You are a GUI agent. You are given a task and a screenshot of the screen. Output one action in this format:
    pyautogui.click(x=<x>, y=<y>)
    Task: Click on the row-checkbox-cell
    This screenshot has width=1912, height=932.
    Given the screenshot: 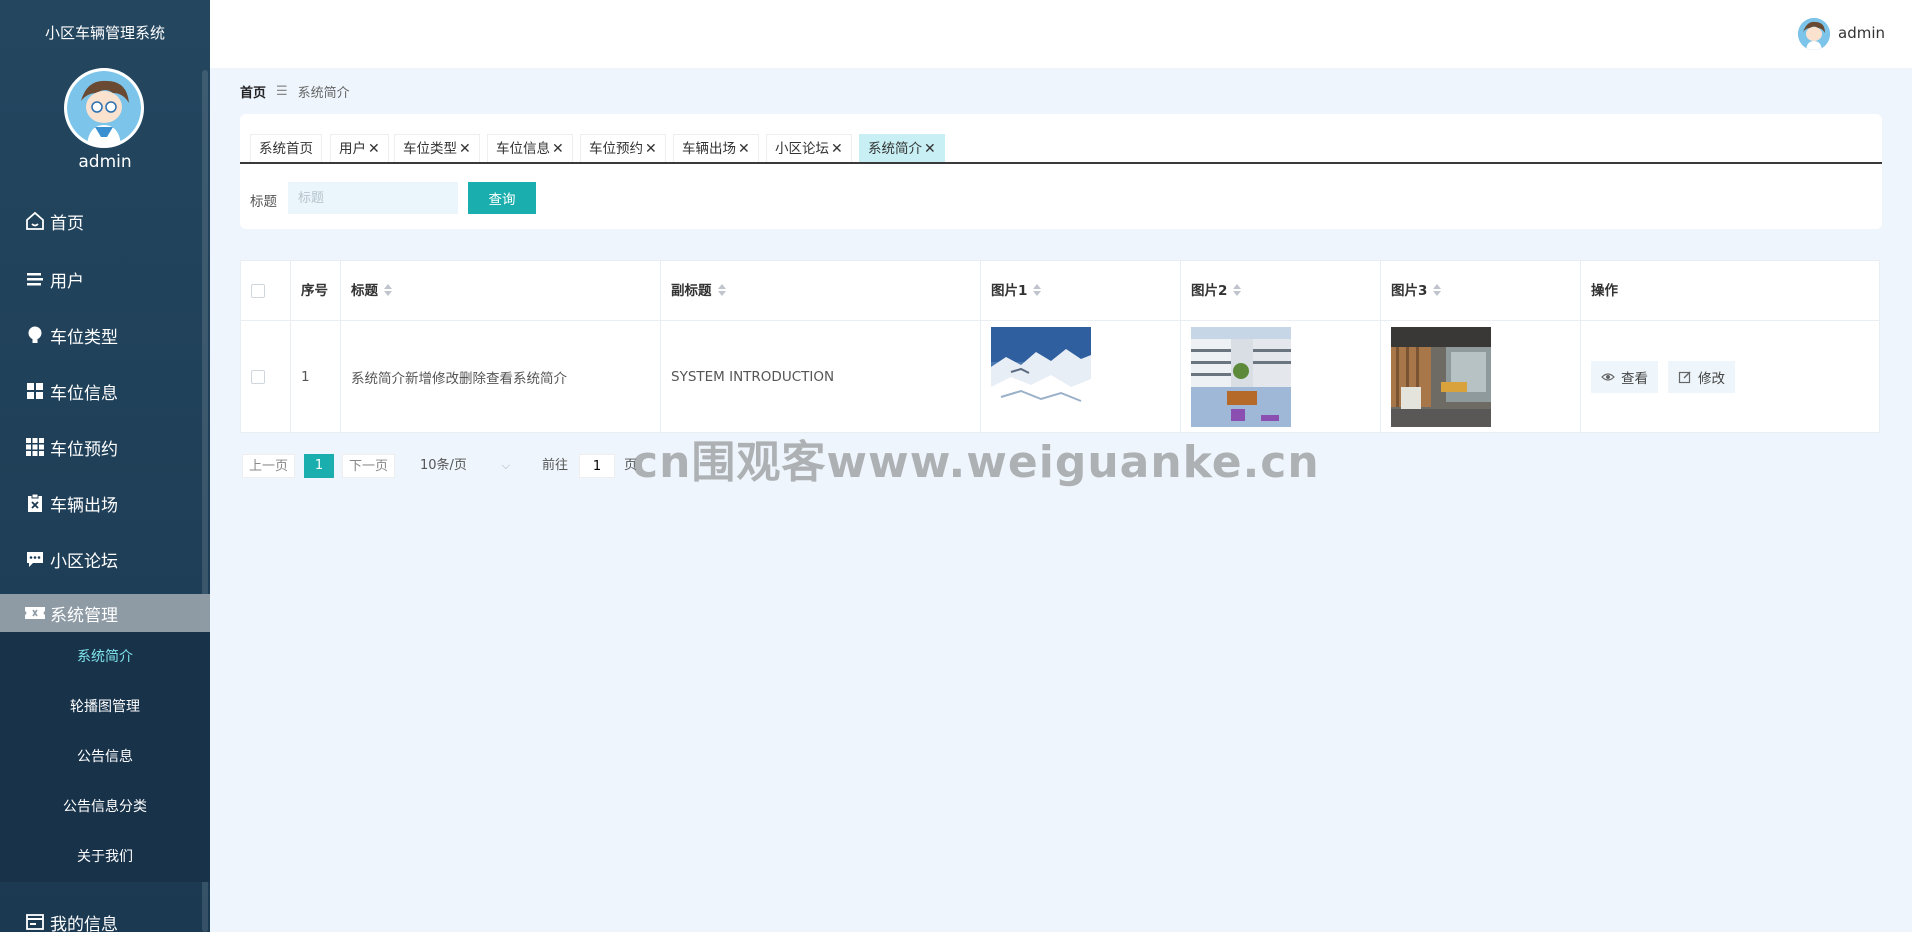 What is the action you would take?
    pyautogui.click(x=266, y=377)
    